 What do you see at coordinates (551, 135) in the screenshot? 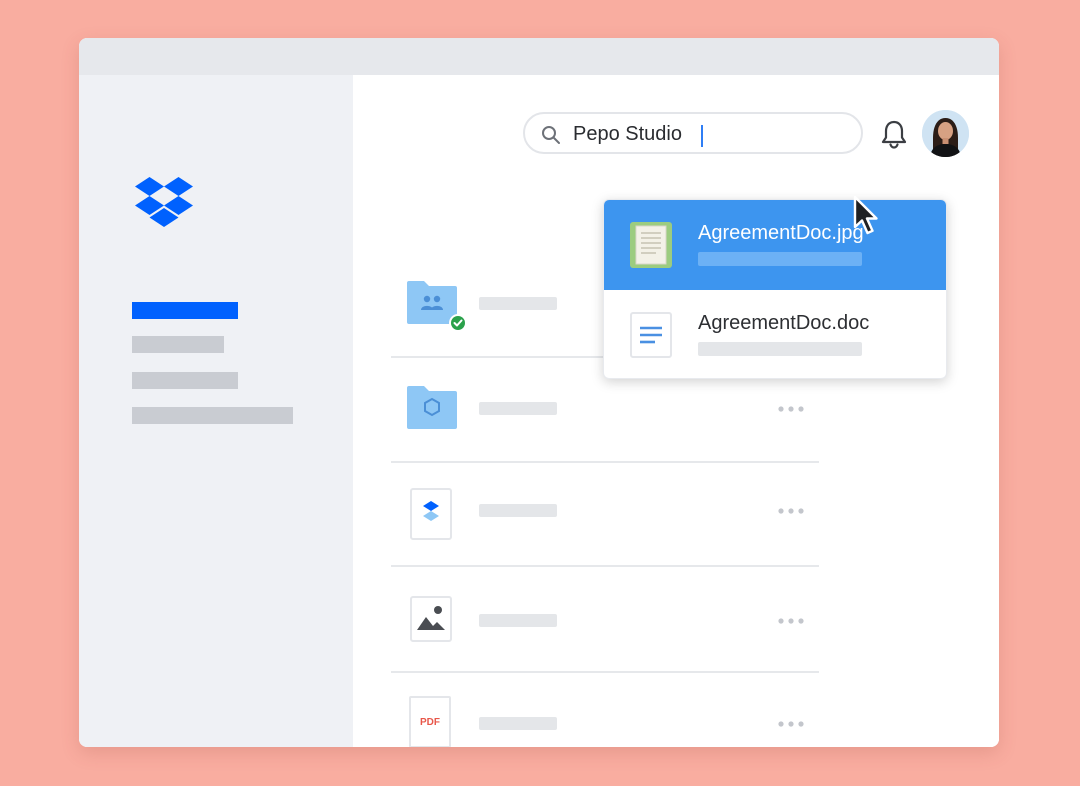
I see `search-icon` at bounding box center [551, 135].